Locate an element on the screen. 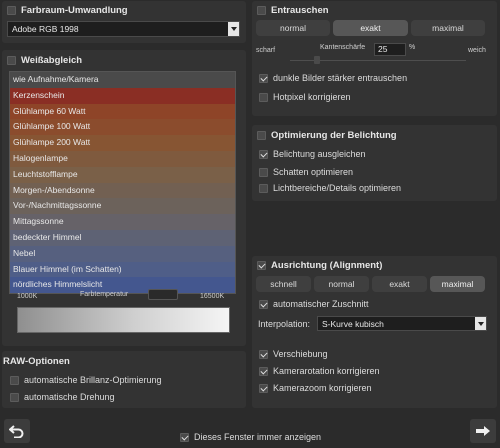 The height and width of the screenshot is (448, 500). entrauschen-kanten-input: 25 is located at coordinates (390, 49).